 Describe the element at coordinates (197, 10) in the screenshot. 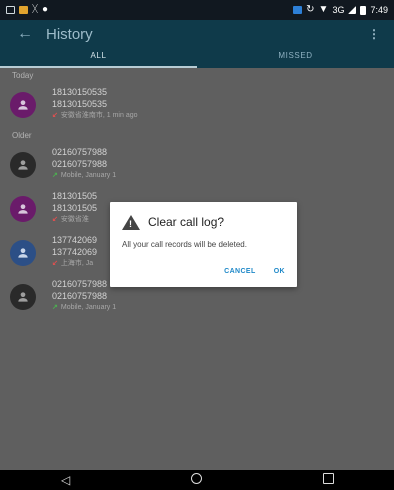

I see `status-bar: ᚷ ● ↻ ▼ 3G 7:49` at that location.